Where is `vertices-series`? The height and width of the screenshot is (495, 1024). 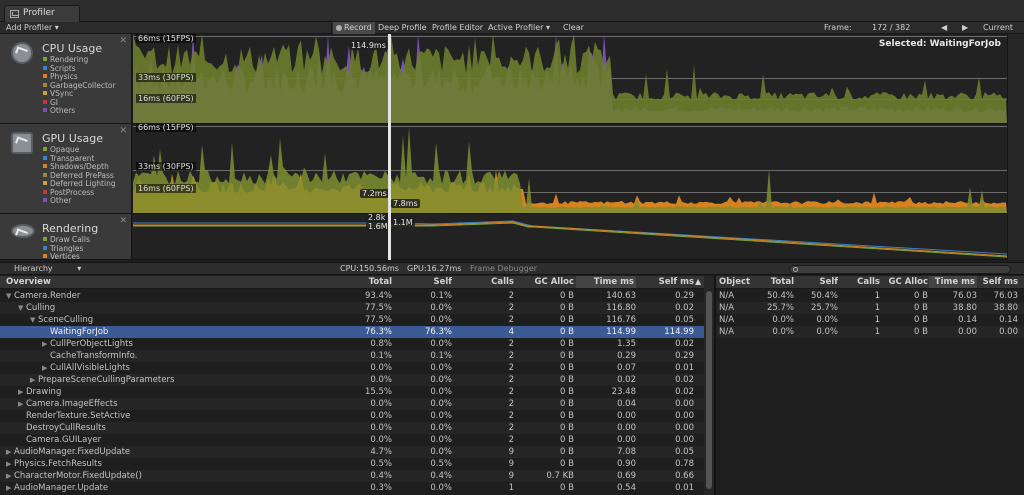
vertices-series is located at coordinates (570, 239).